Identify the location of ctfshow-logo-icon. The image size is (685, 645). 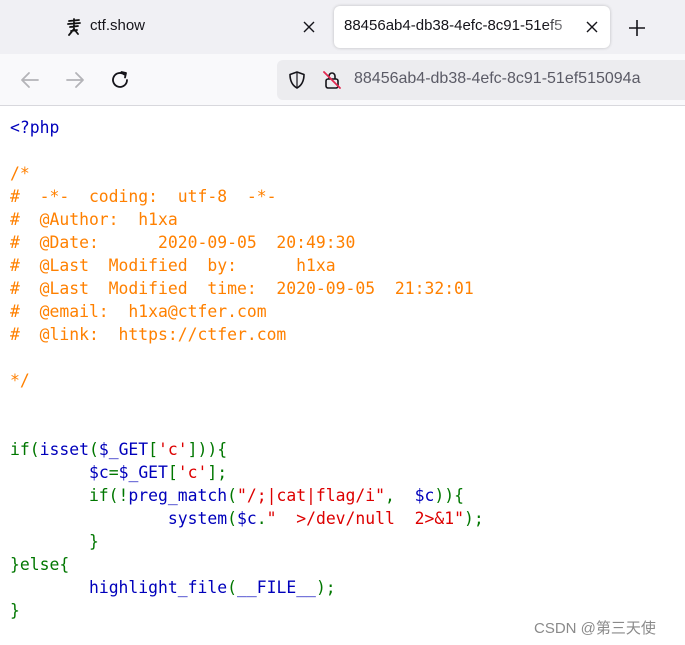
(74, 27).